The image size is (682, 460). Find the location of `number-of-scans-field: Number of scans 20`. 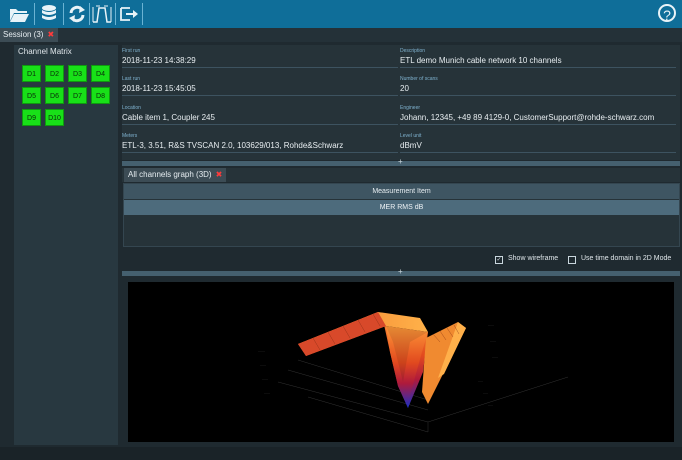

number-of-scans-field: Number of scans 20 is located at coordinates (538, 85).